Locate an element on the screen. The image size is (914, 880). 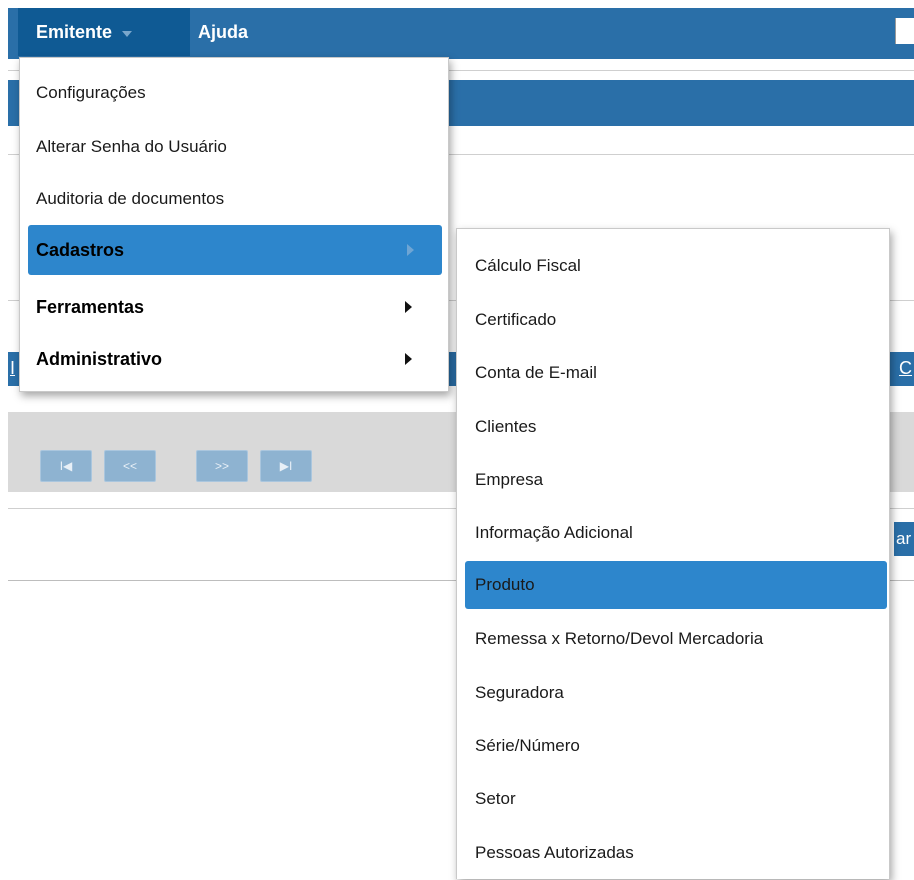
submenu-item-label: Remessa x Retorno/Devol Mercadoria is located at coordinates (619, 638).